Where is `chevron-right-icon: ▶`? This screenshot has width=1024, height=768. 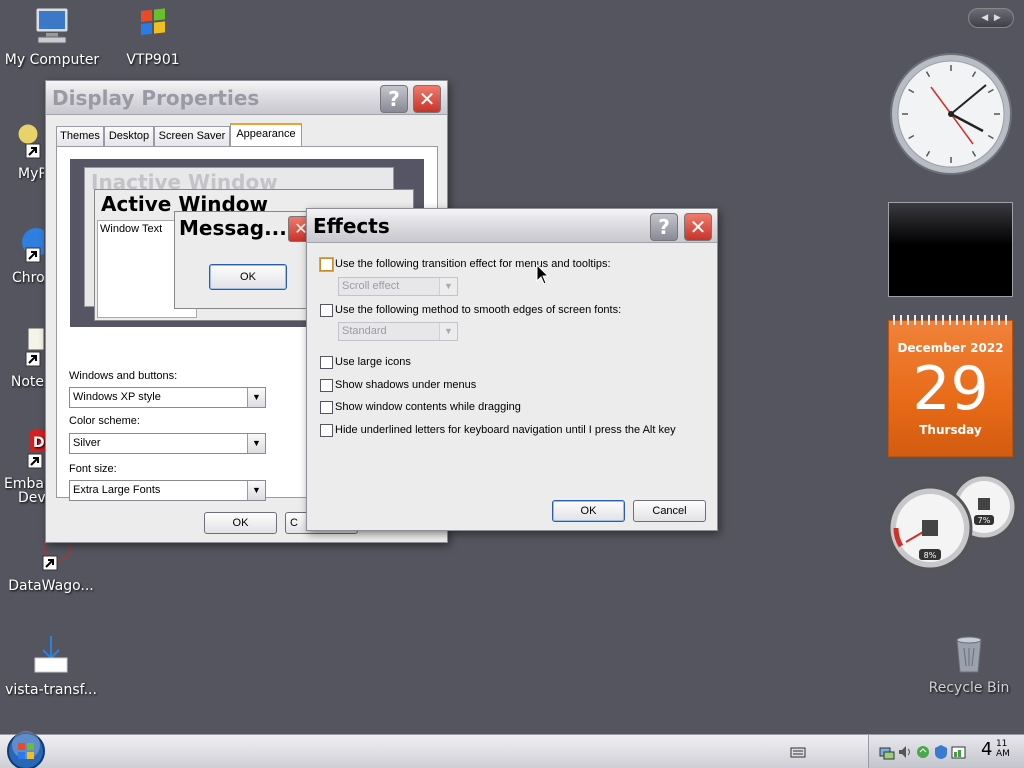
chevron-right-icon: ▶ is located at coordinates (997, 18).